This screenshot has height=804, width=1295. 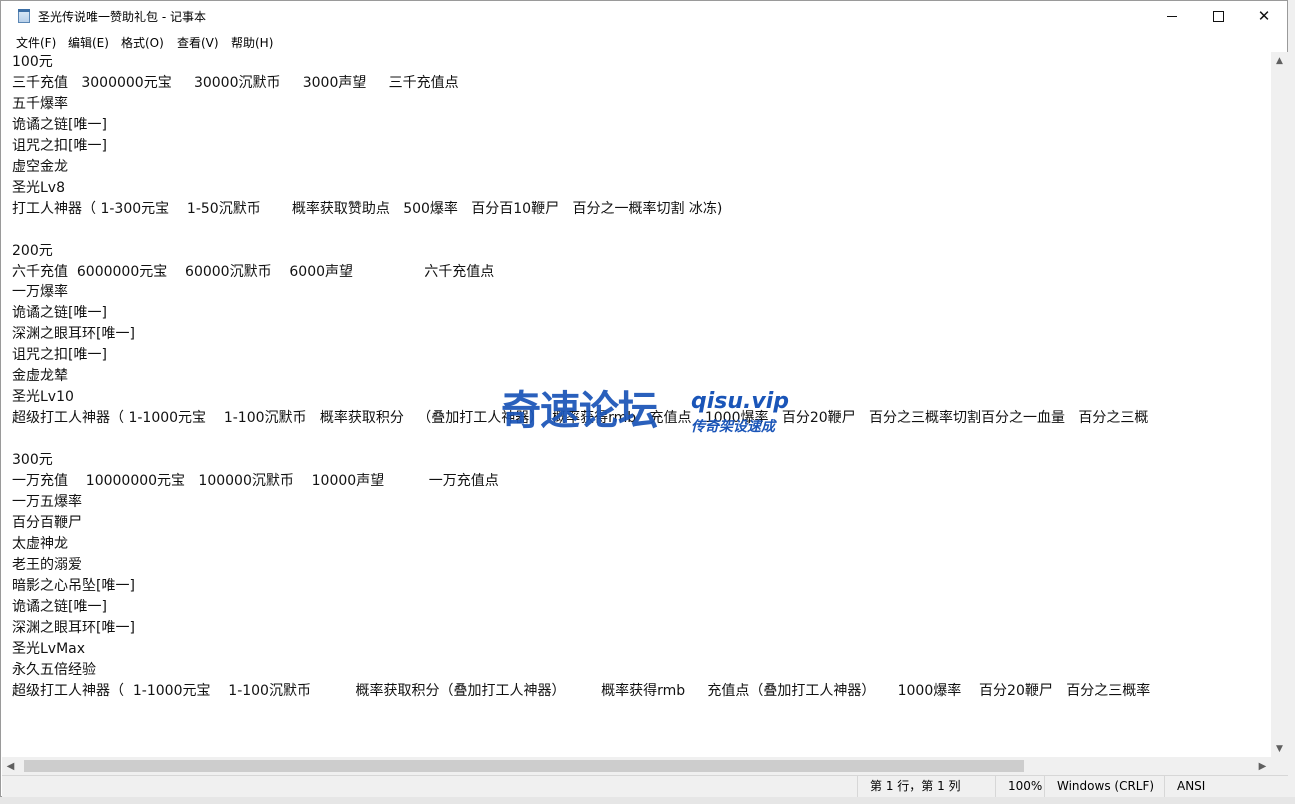 I want to click on menu-format: 格式(O), so click(x=142, y=42).